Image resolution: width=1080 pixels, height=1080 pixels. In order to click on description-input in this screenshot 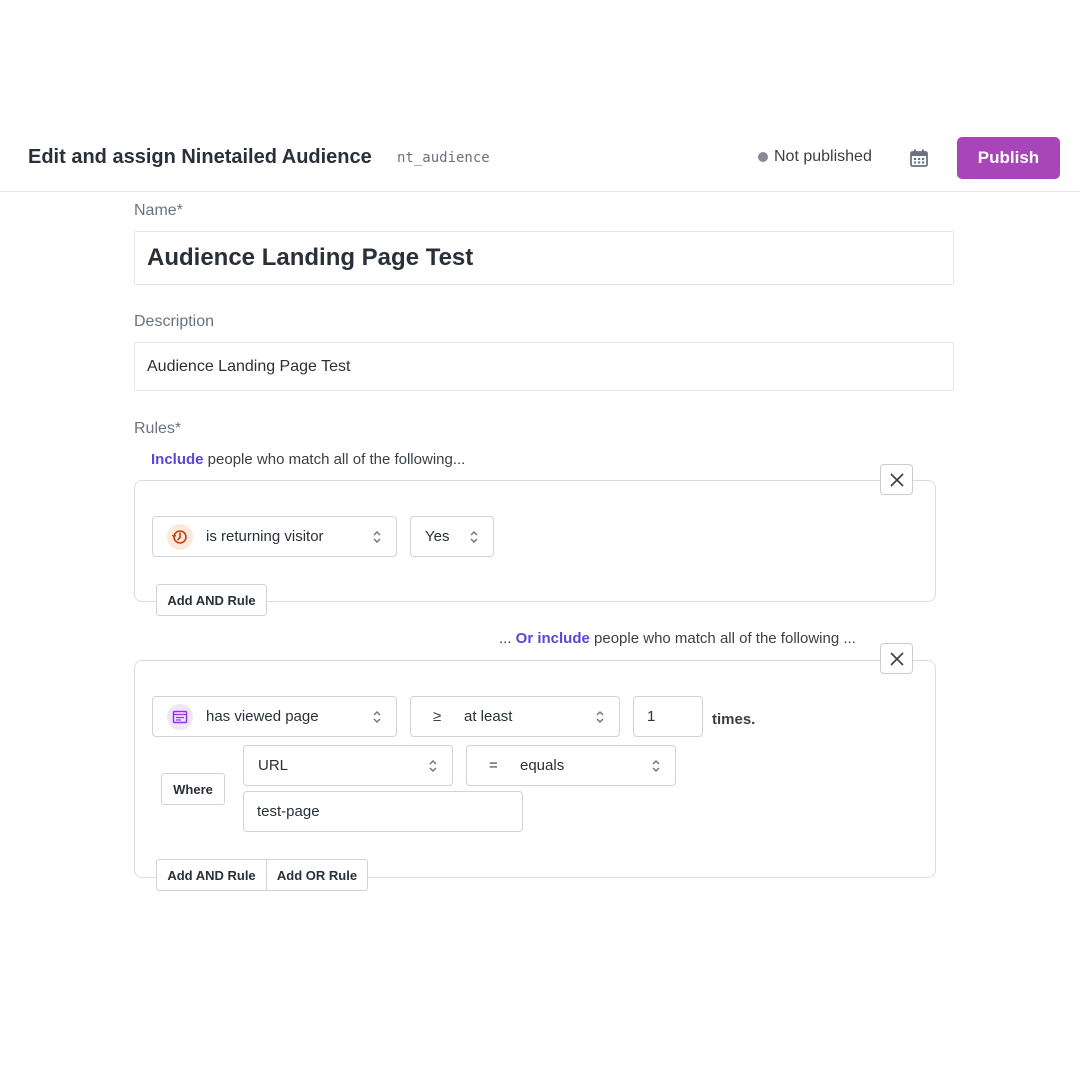, I will do `click(544, 366)`.